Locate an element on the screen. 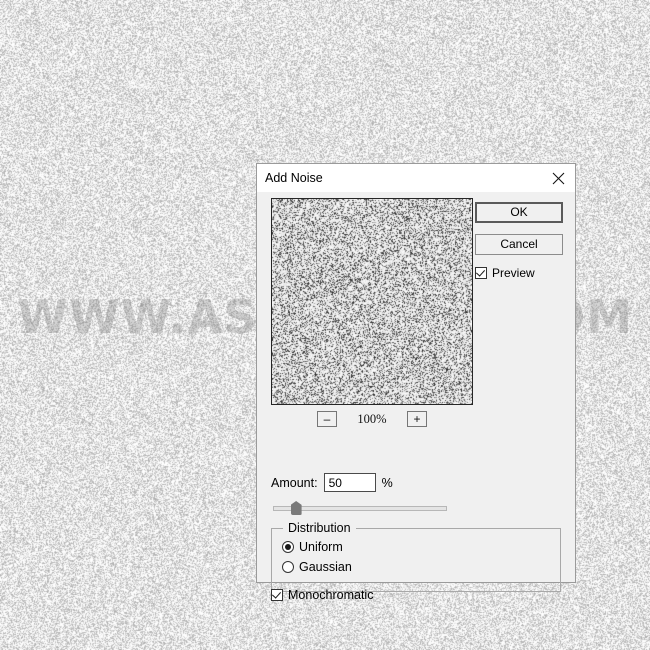 The image size is (650, 650). zoom-in-button: + is located at coordinates (417, 419).